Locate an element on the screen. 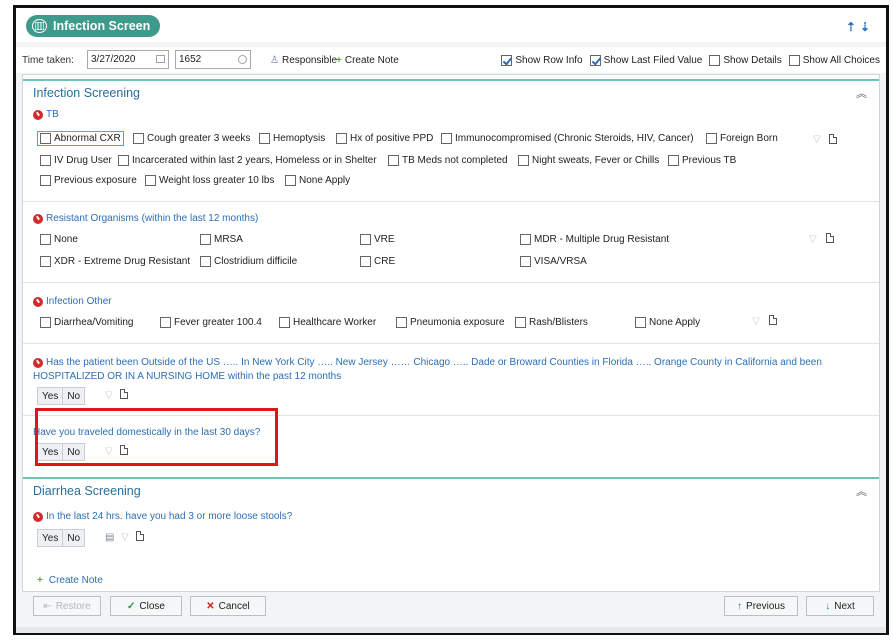 The width and height of the screenshot is (894, 641). outside-us-yes-no: Yes No is located at coordinates (61, 396).